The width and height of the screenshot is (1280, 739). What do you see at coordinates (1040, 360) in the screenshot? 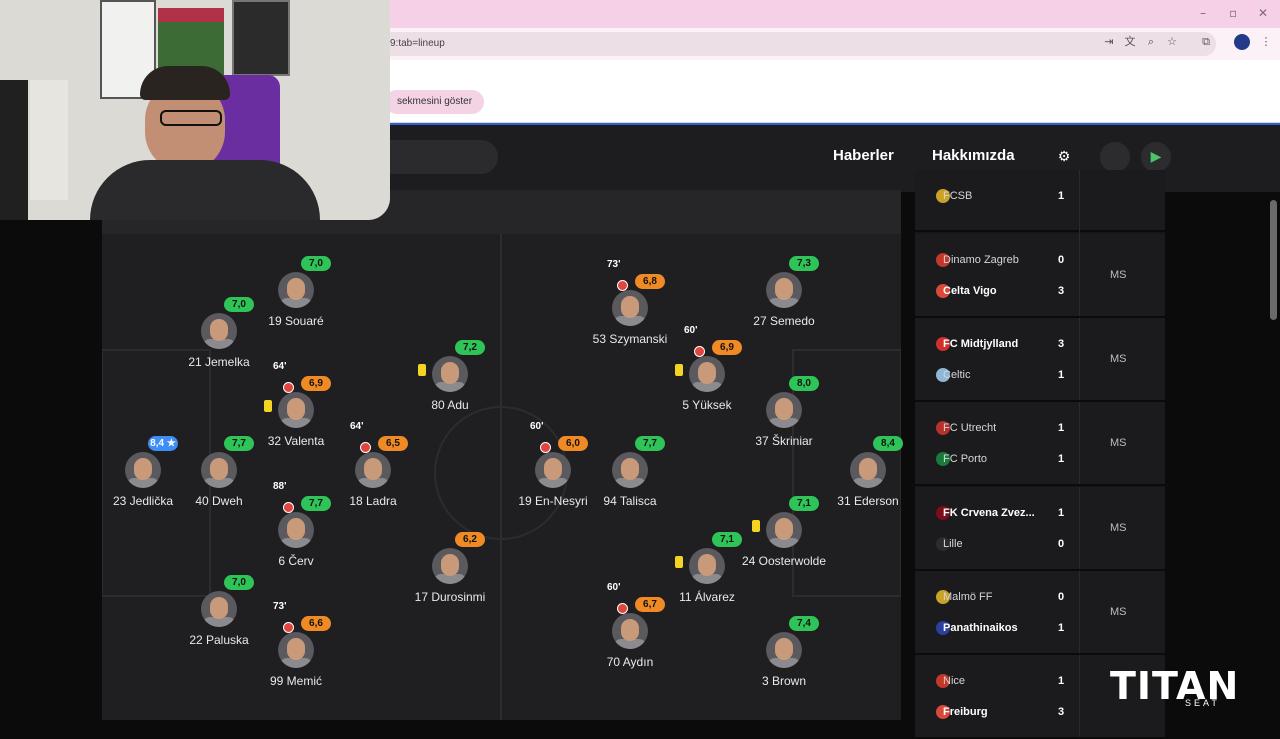
I see `match-row: FC Midtjylland 3 Celtic 1 MS` at bounding box center [1040, 360].